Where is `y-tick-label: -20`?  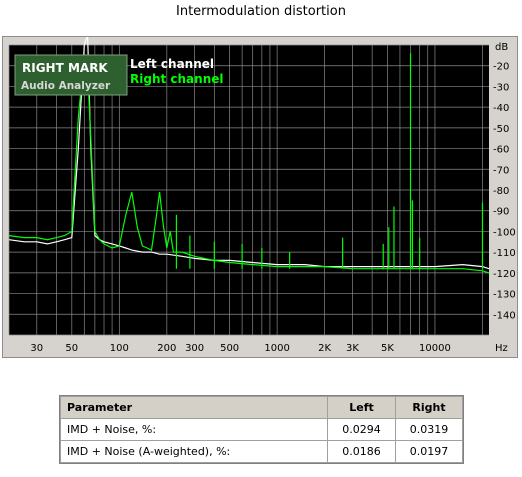 y-tick-label: -20 is located at coordinates (501, 67).